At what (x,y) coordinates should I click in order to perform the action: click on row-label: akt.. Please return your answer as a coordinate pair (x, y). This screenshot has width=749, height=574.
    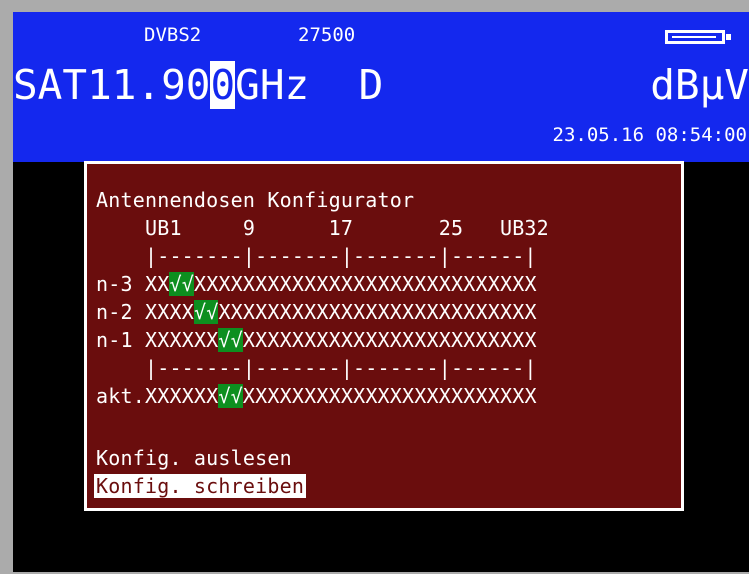
    Looking at the image, I should click on (120, 396).